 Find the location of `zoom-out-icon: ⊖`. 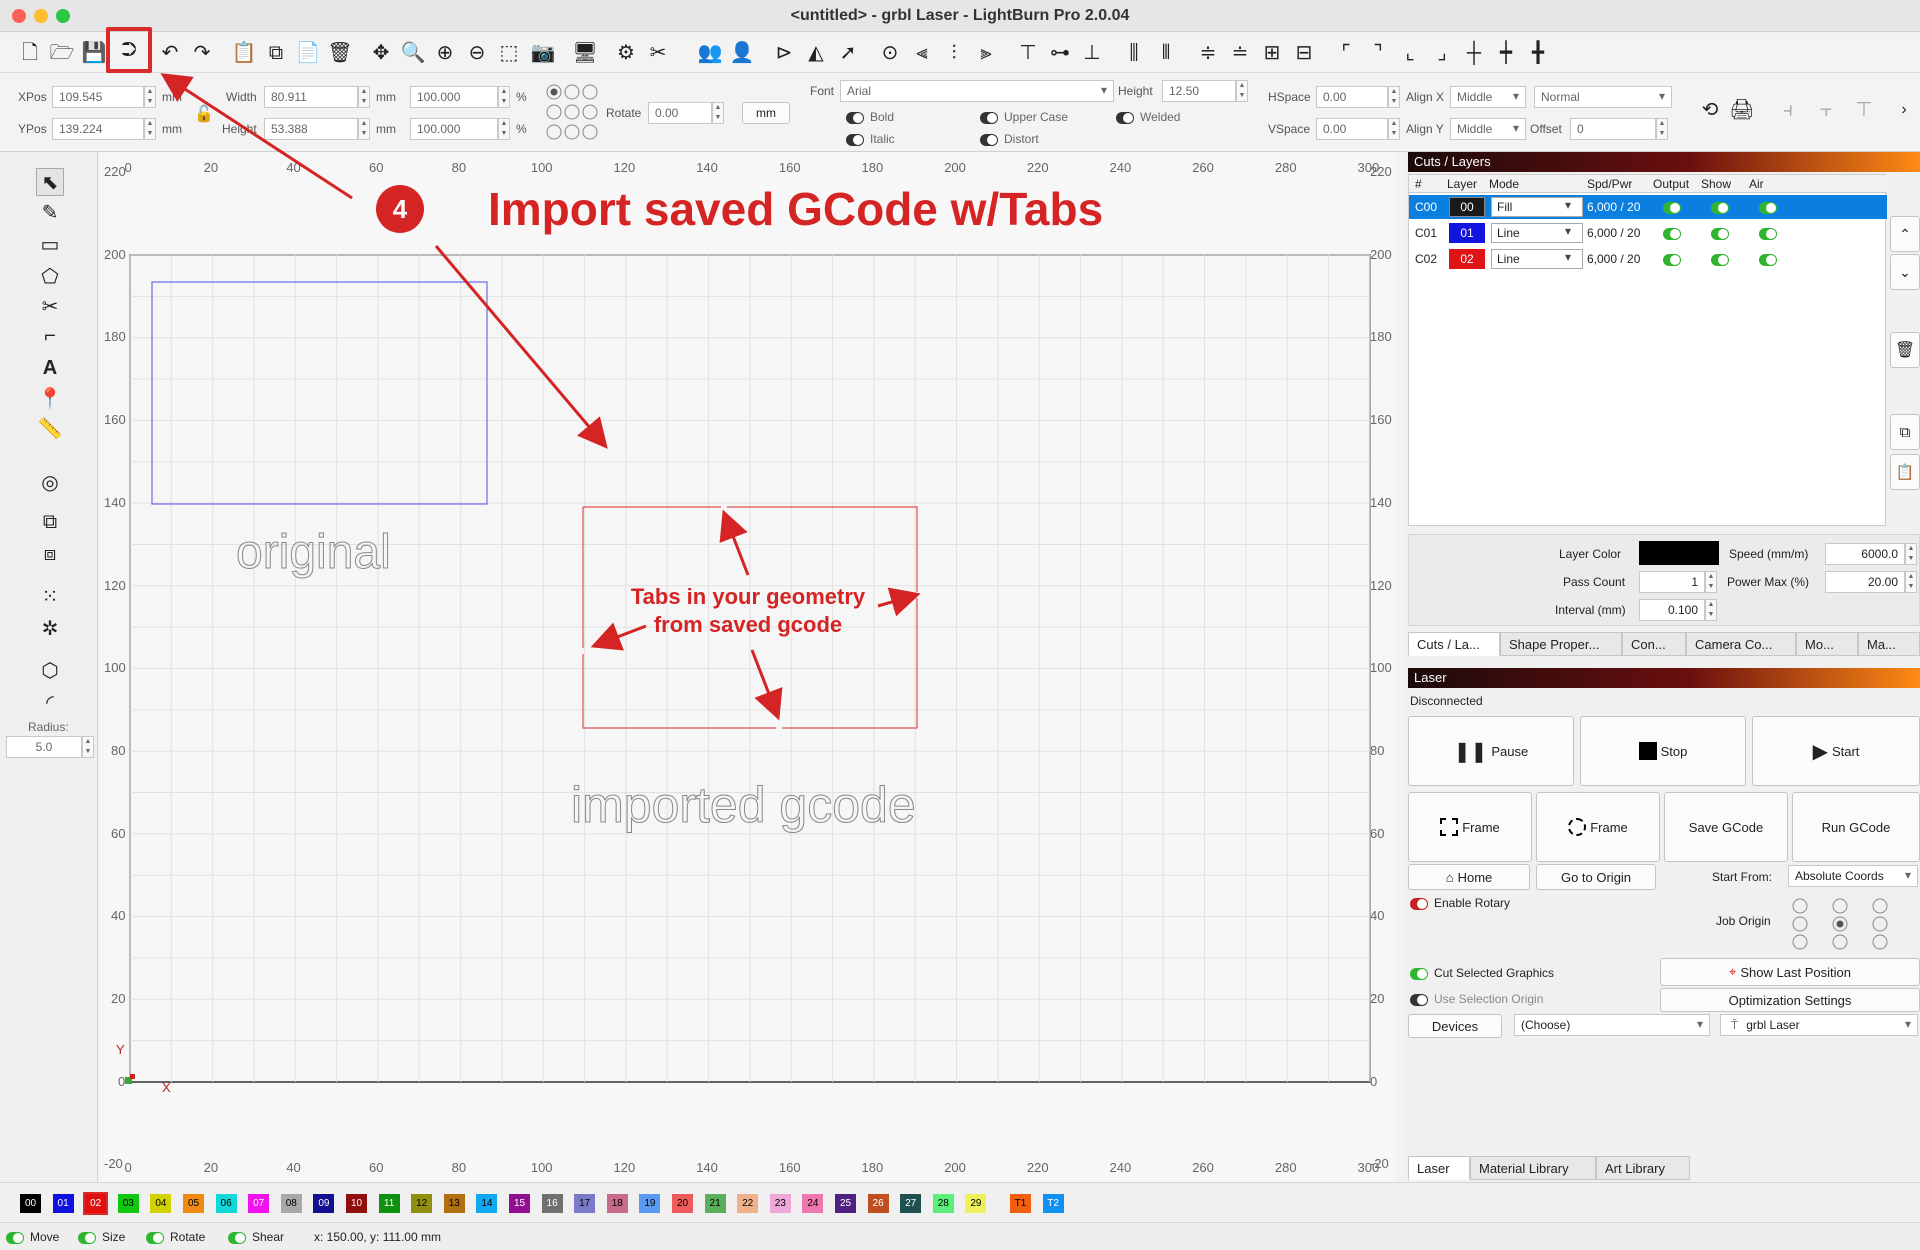

zoom-out-icon: ⊖ is located at coordinates (477, 53).